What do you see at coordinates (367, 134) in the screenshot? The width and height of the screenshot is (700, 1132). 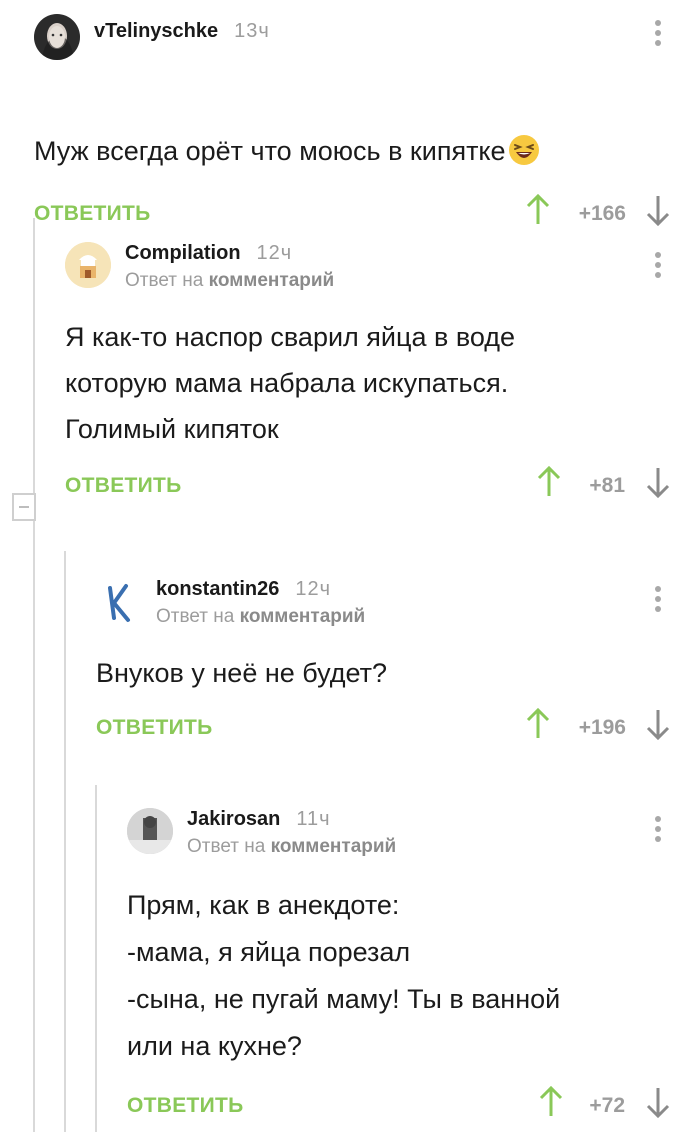 I see `comment-text: Муж всегда орёт что моюсь в кипятке` at bounding box center [367, 134].